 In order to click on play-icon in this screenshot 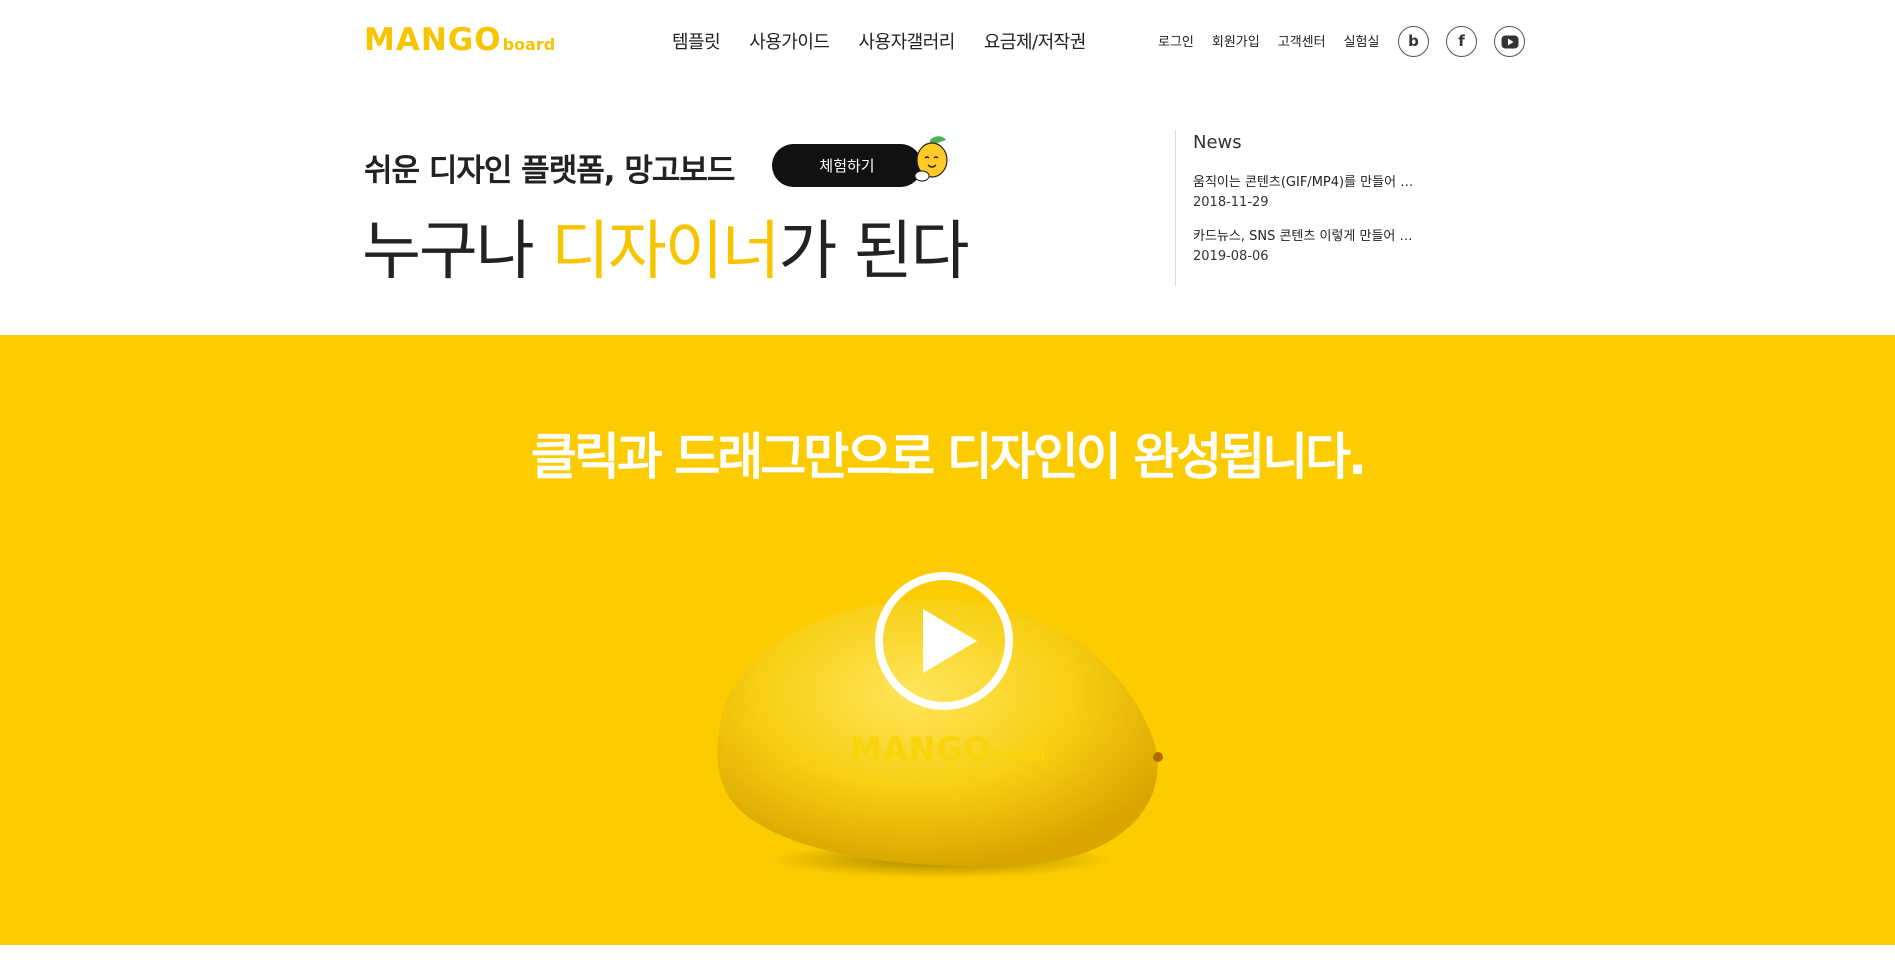, I will do `click(950, 641)`.